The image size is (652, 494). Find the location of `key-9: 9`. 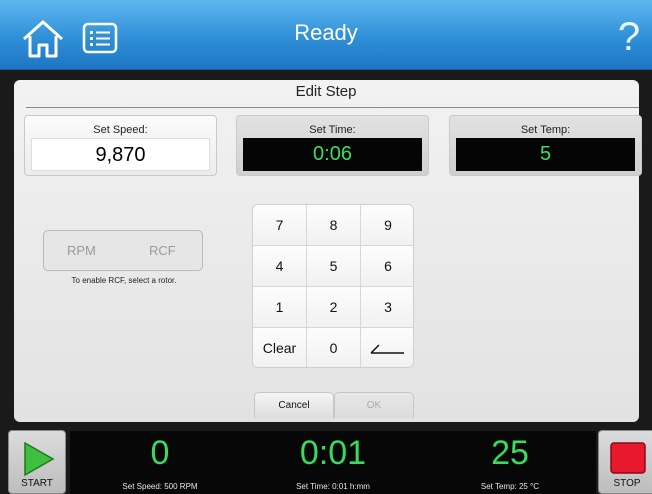

key-9: 9 is located at coordinates (387, 225).